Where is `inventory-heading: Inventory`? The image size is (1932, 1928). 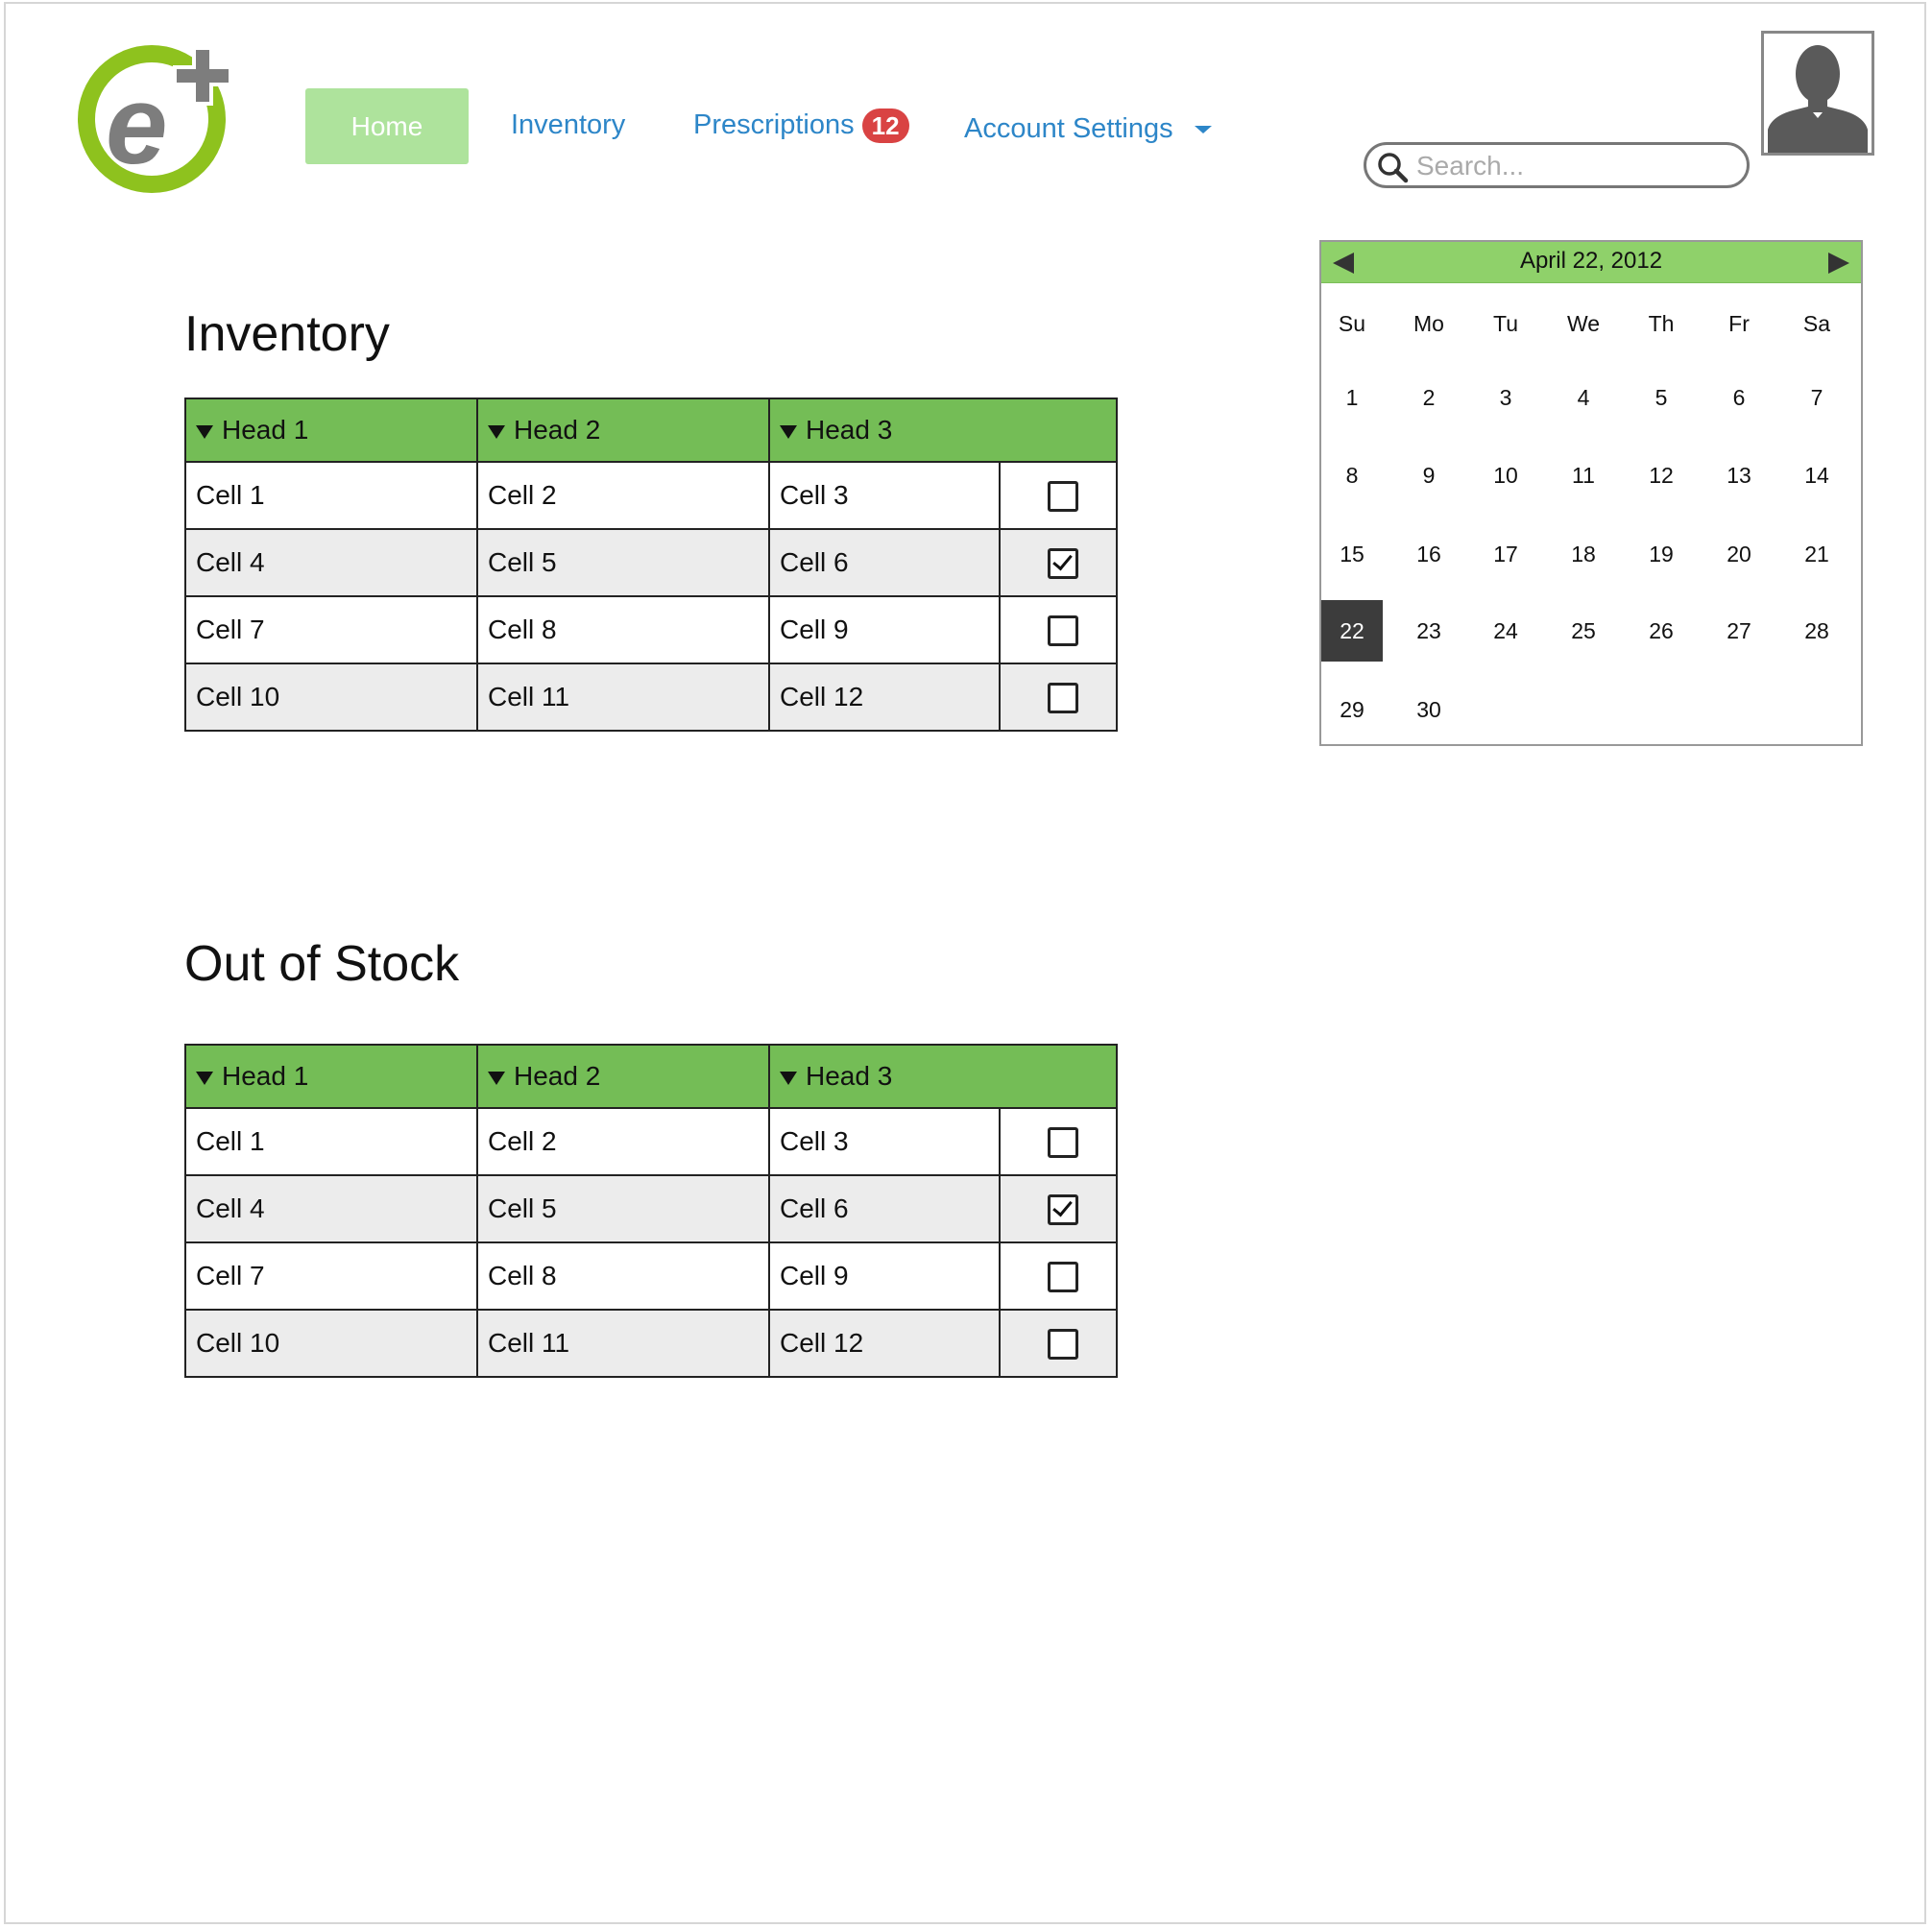 inventory-heading: Inventory is located at coordinates (287, 334).